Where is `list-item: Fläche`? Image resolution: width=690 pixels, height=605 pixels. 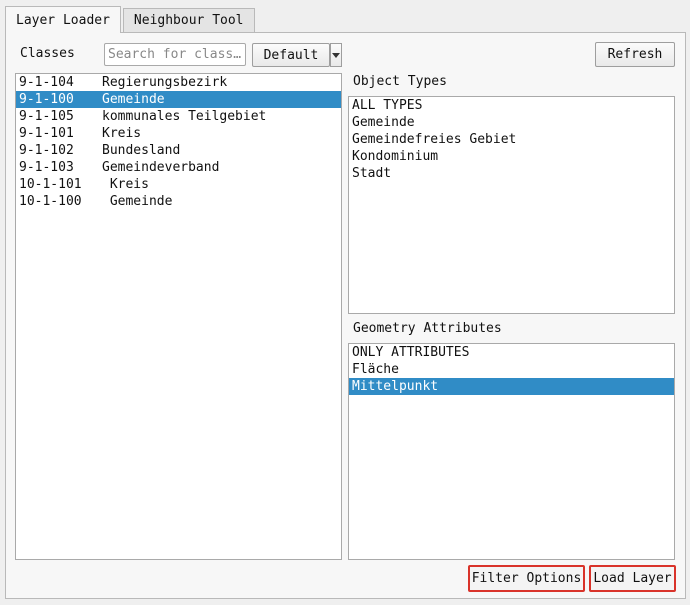
list-item: Fläche is located at coordinates (511, 369).